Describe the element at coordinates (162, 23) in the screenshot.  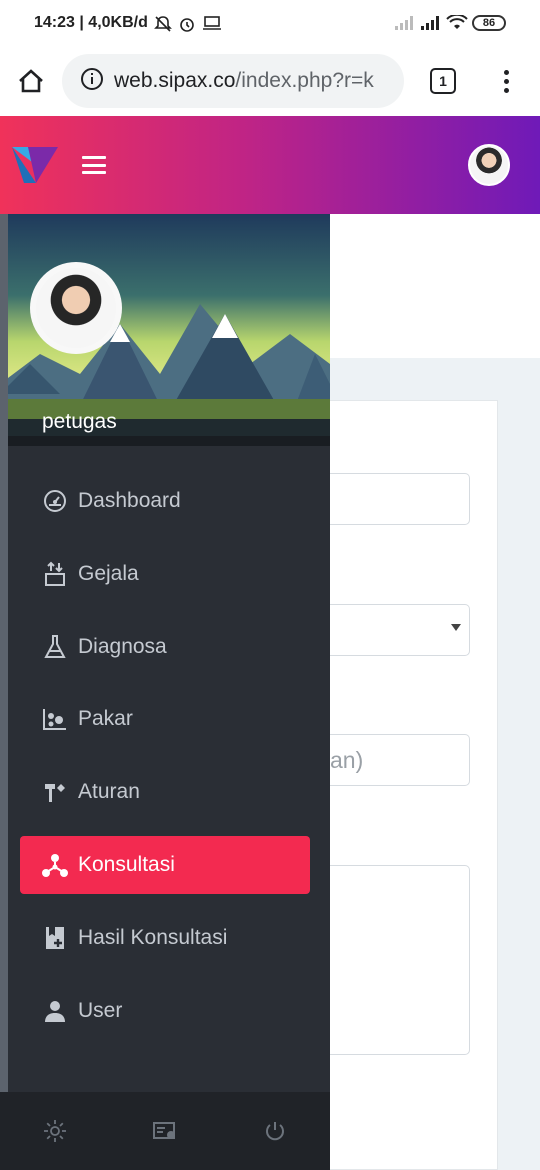
I see `mute-bell-icon` at that location.